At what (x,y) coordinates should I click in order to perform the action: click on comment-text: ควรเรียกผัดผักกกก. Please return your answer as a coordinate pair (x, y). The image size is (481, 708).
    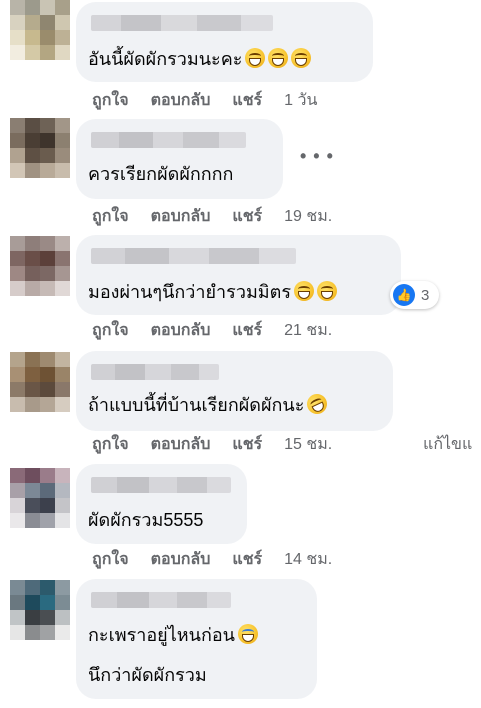
    Looking at the image, I should click on (161, 174).